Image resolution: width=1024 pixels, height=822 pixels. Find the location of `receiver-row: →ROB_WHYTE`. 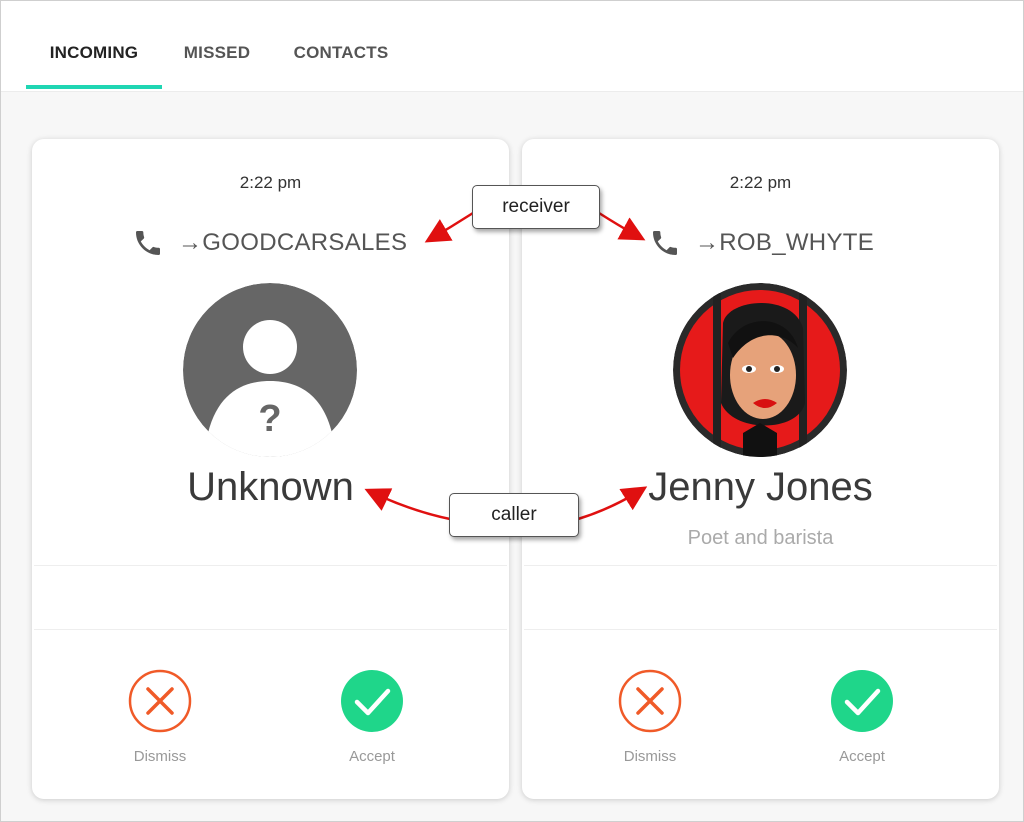

receiver-row: →ROB_WHYTE is located at coordinates (761, 243).